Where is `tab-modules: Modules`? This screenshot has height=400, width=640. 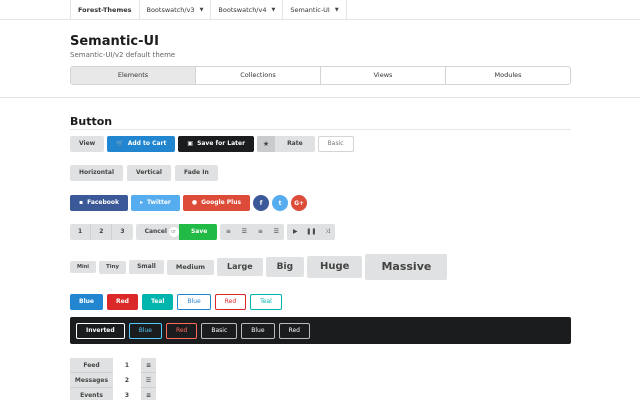 tab-modules: Modules is located at coordinates (508, 75).